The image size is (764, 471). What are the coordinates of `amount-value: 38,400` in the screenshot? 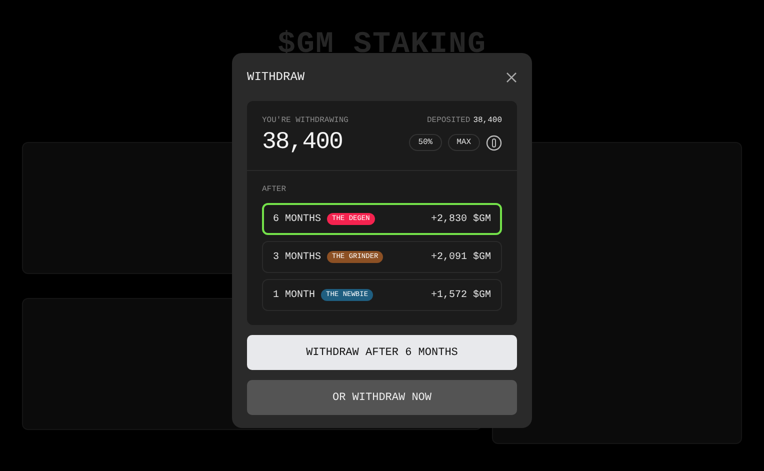 It's located at (302, 142).